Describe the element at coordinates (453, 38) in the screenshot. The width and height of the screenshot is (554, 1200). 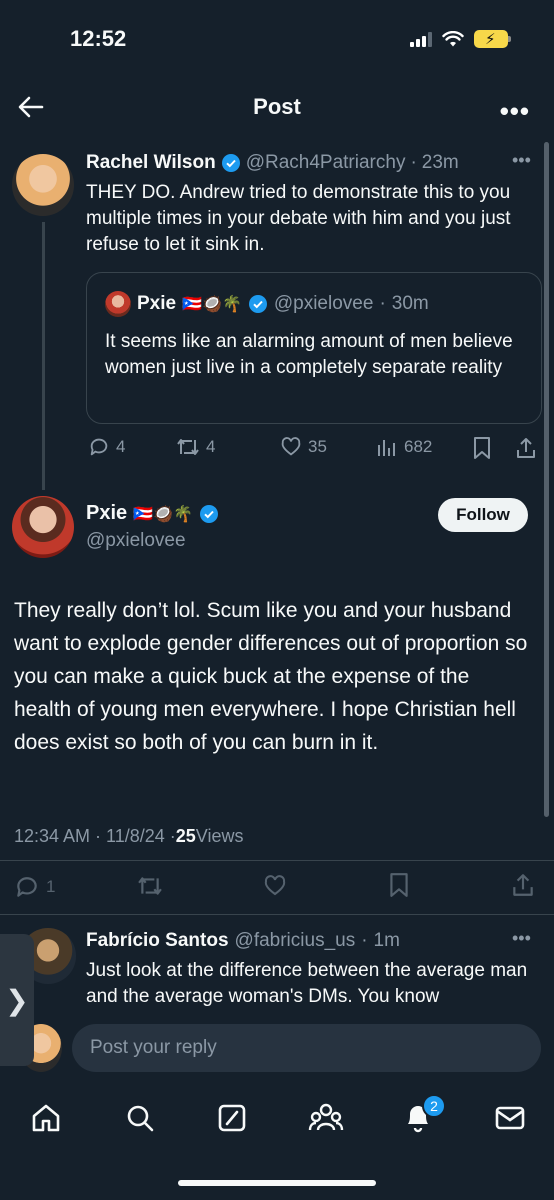
I see `wifi-icon` at that location.